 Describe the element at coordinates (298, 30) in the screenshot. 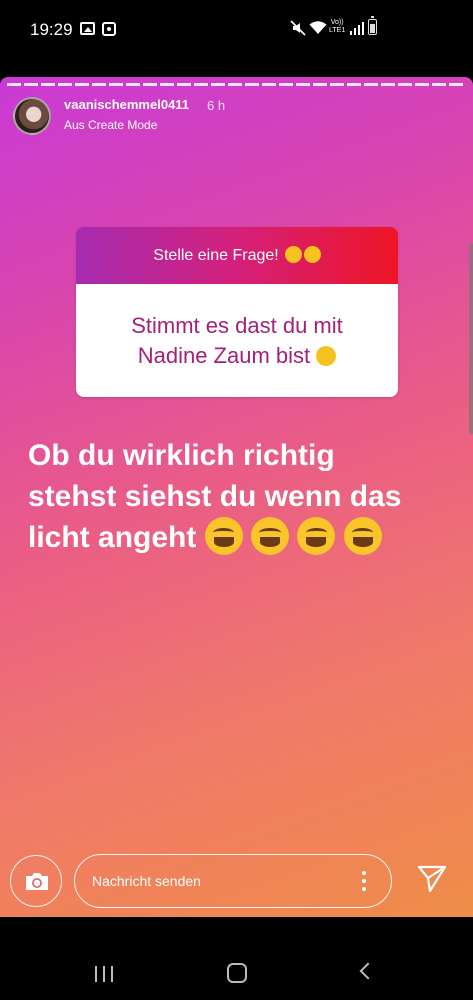

I see `mute-icon` at that location.